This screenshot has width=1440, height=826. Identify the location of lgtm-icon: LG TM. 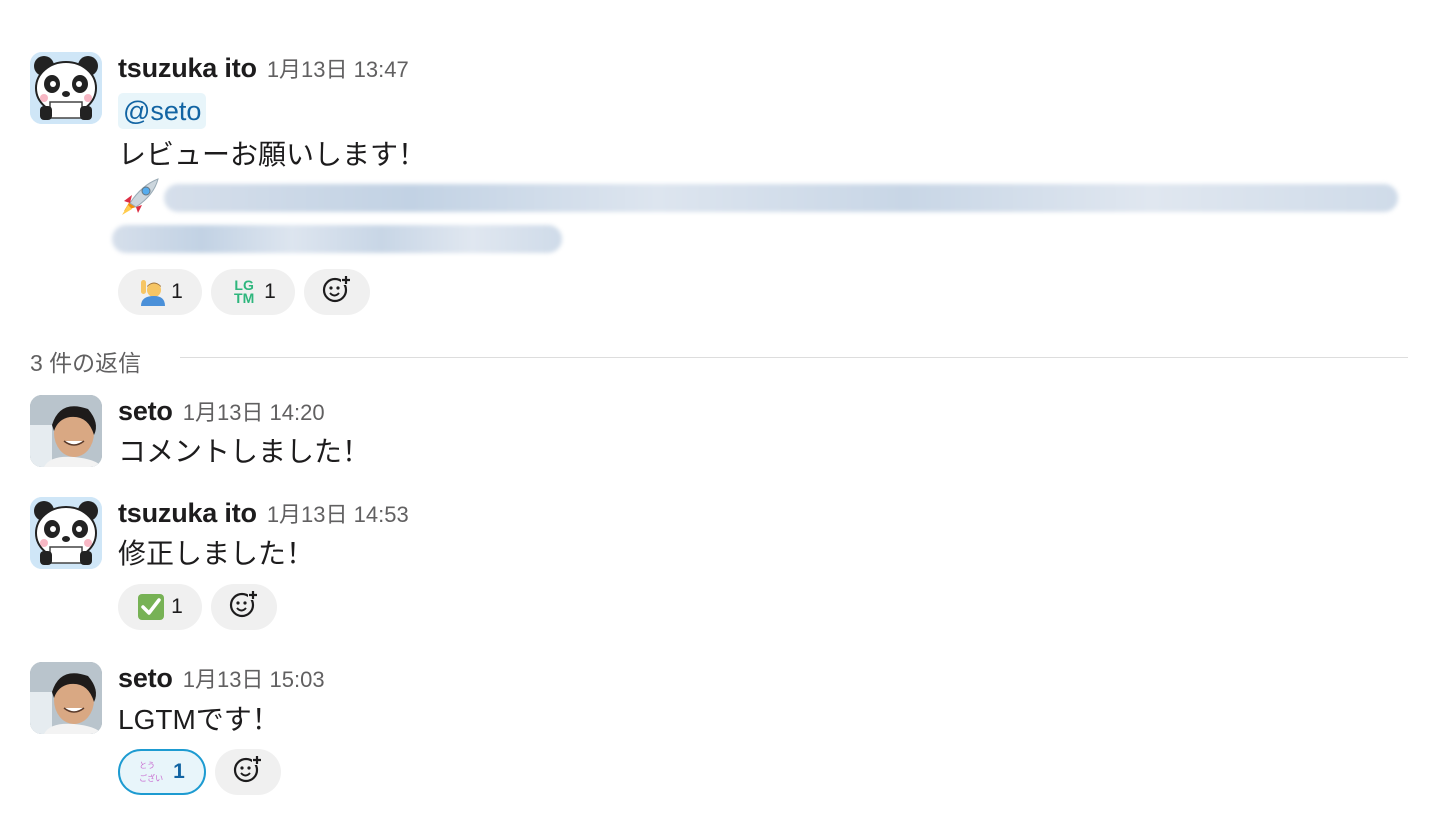
(244, 292).